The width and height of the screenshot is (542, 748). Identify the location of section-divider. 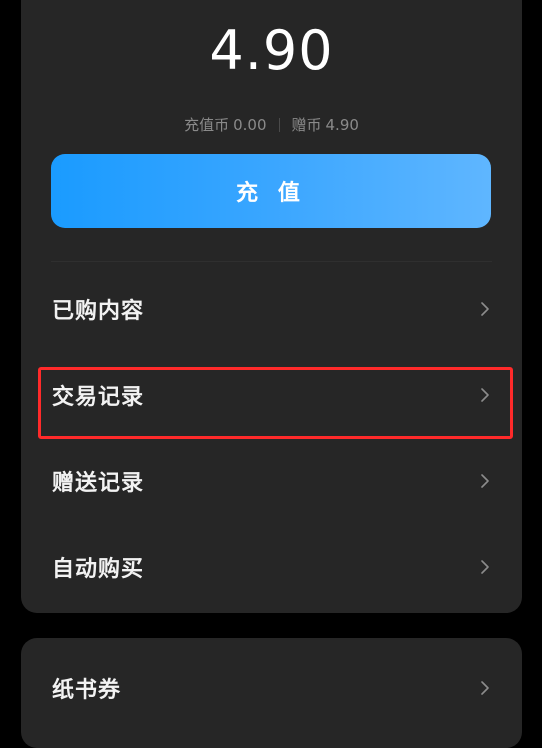
(271, 261).